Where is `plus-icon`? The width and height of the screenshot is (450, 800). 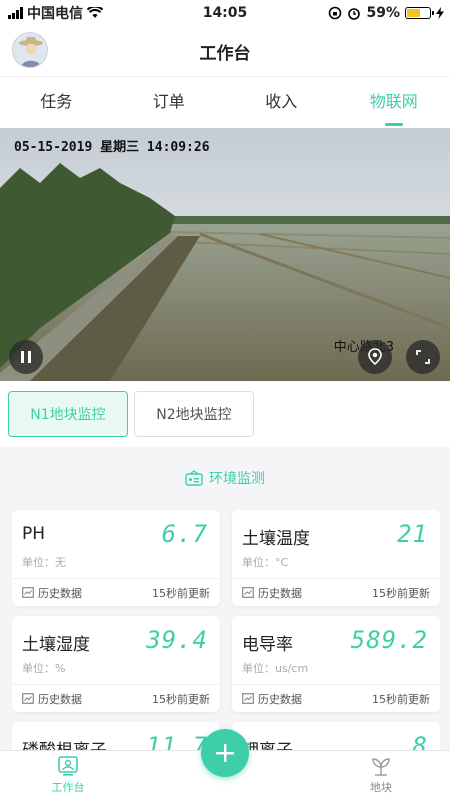 plus-icon is located at coordinates (225, 753).